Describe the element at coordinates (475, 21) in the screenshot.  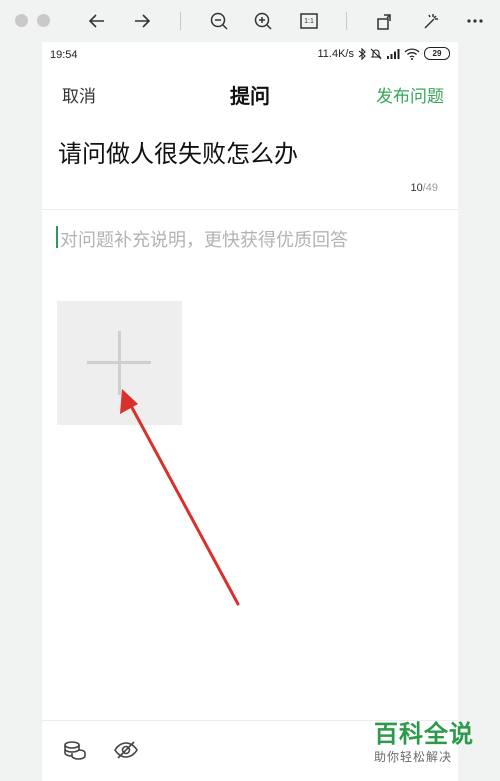
I see `more-icon` at that location.